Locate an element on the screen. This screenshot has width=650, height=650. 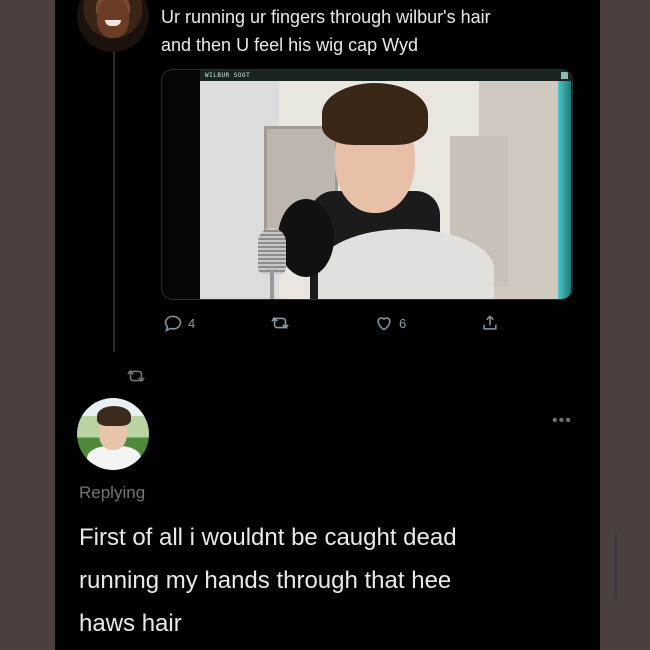
thread-connector-line is located at coordinates (114, 201).